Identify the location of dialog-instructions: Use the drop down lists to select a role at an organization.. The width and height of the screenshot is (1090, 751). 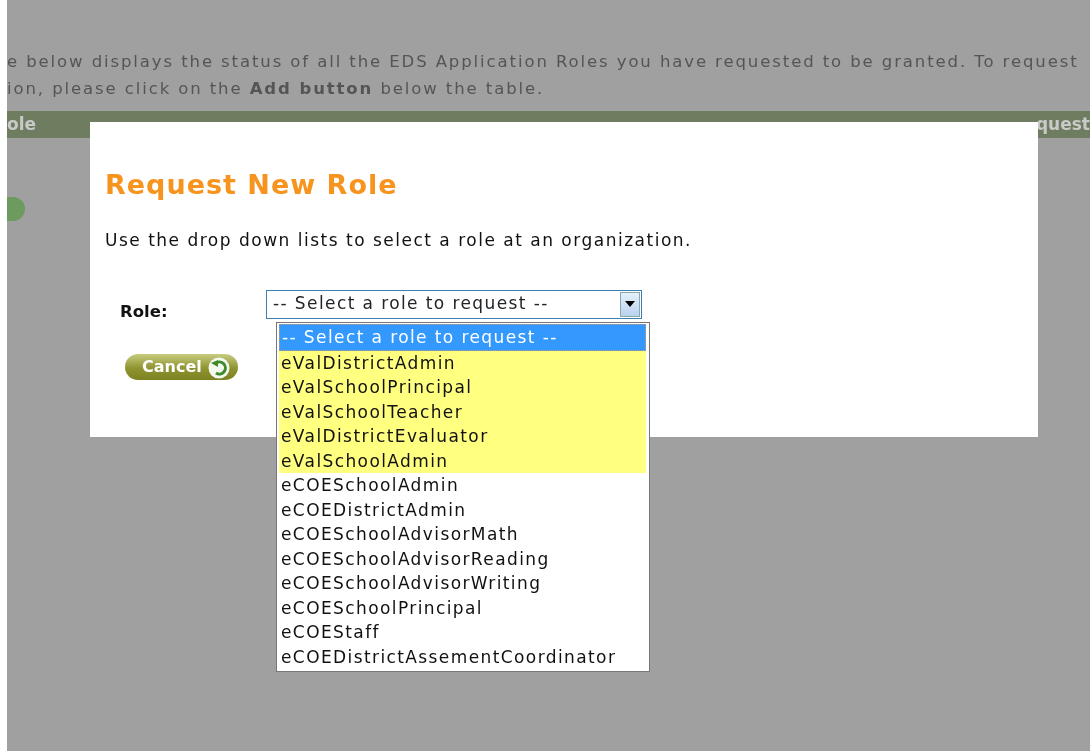
(399, 240).